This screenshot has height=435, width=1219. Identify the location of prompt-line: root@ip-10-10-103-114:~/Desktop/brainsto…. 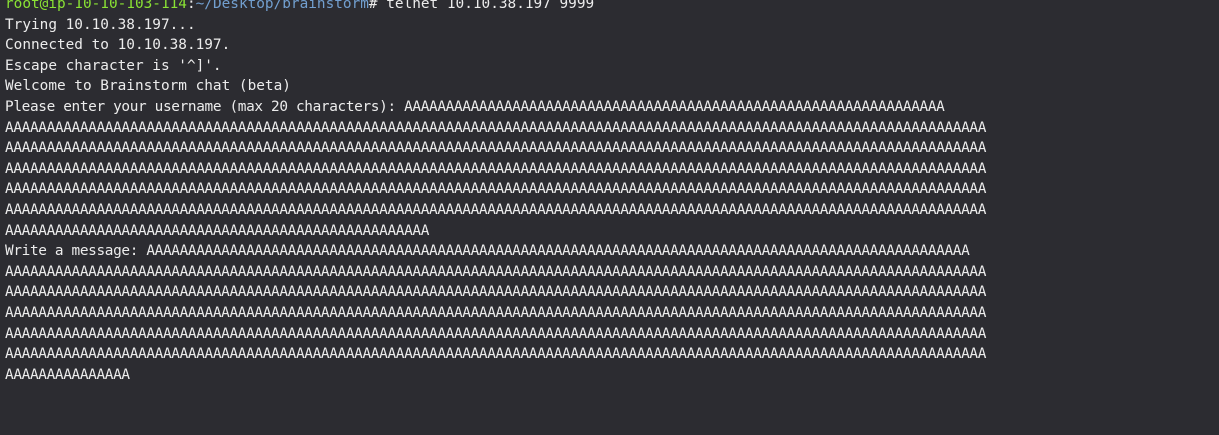
(612, 7).